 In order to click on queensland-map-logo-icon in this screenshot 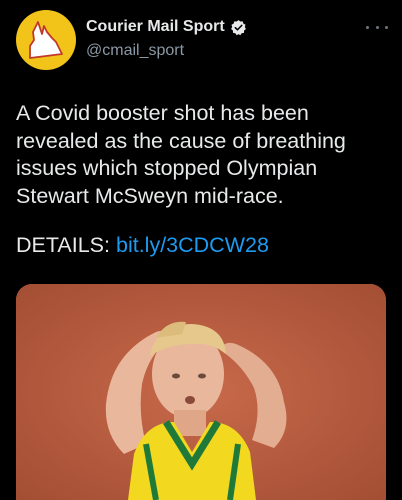, I will do `click(46, 40)`.